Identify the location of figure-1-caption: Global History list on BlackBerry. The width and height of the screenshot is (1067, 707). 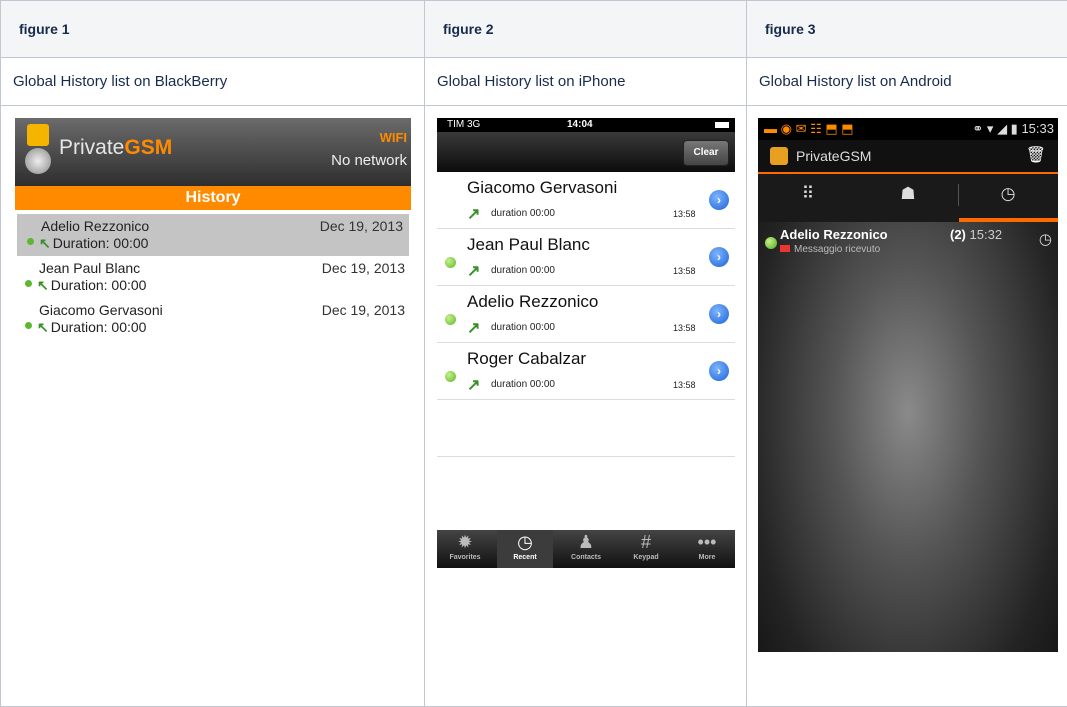
(213, 82).